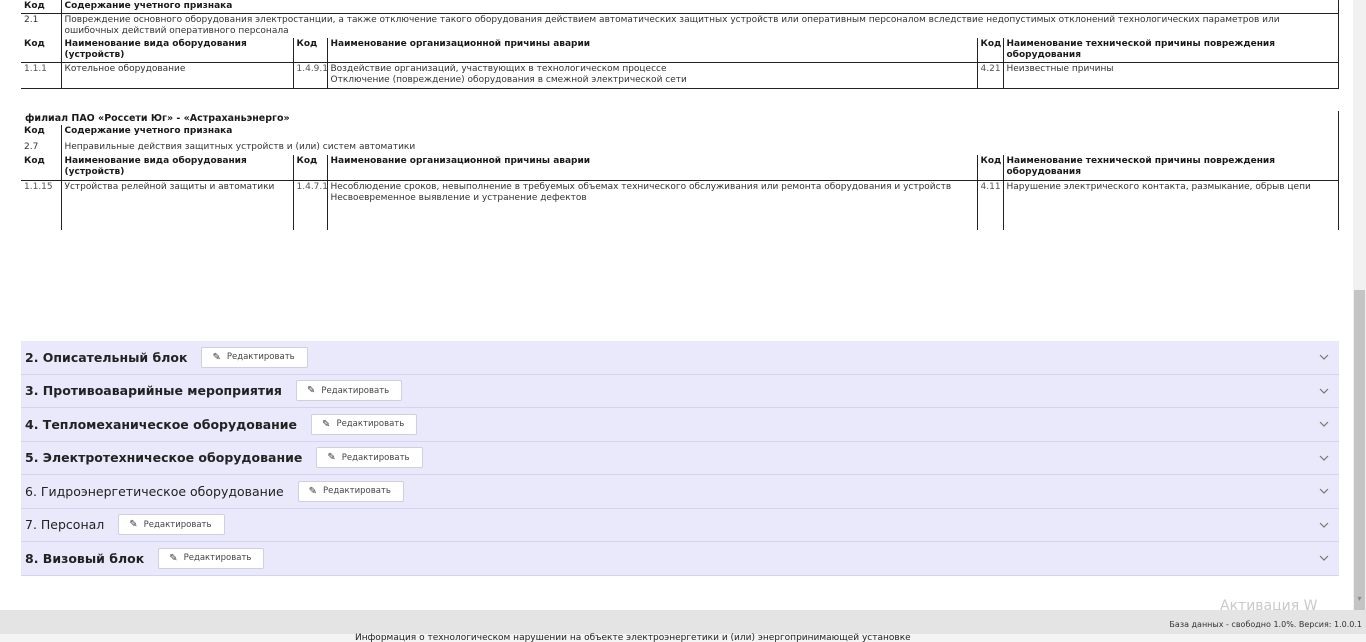 This screenshot has width=1366, height=642. Describe the element at coordinates (41, 75) in the screenshot. I see `row-code: 1.1.1` at that location.